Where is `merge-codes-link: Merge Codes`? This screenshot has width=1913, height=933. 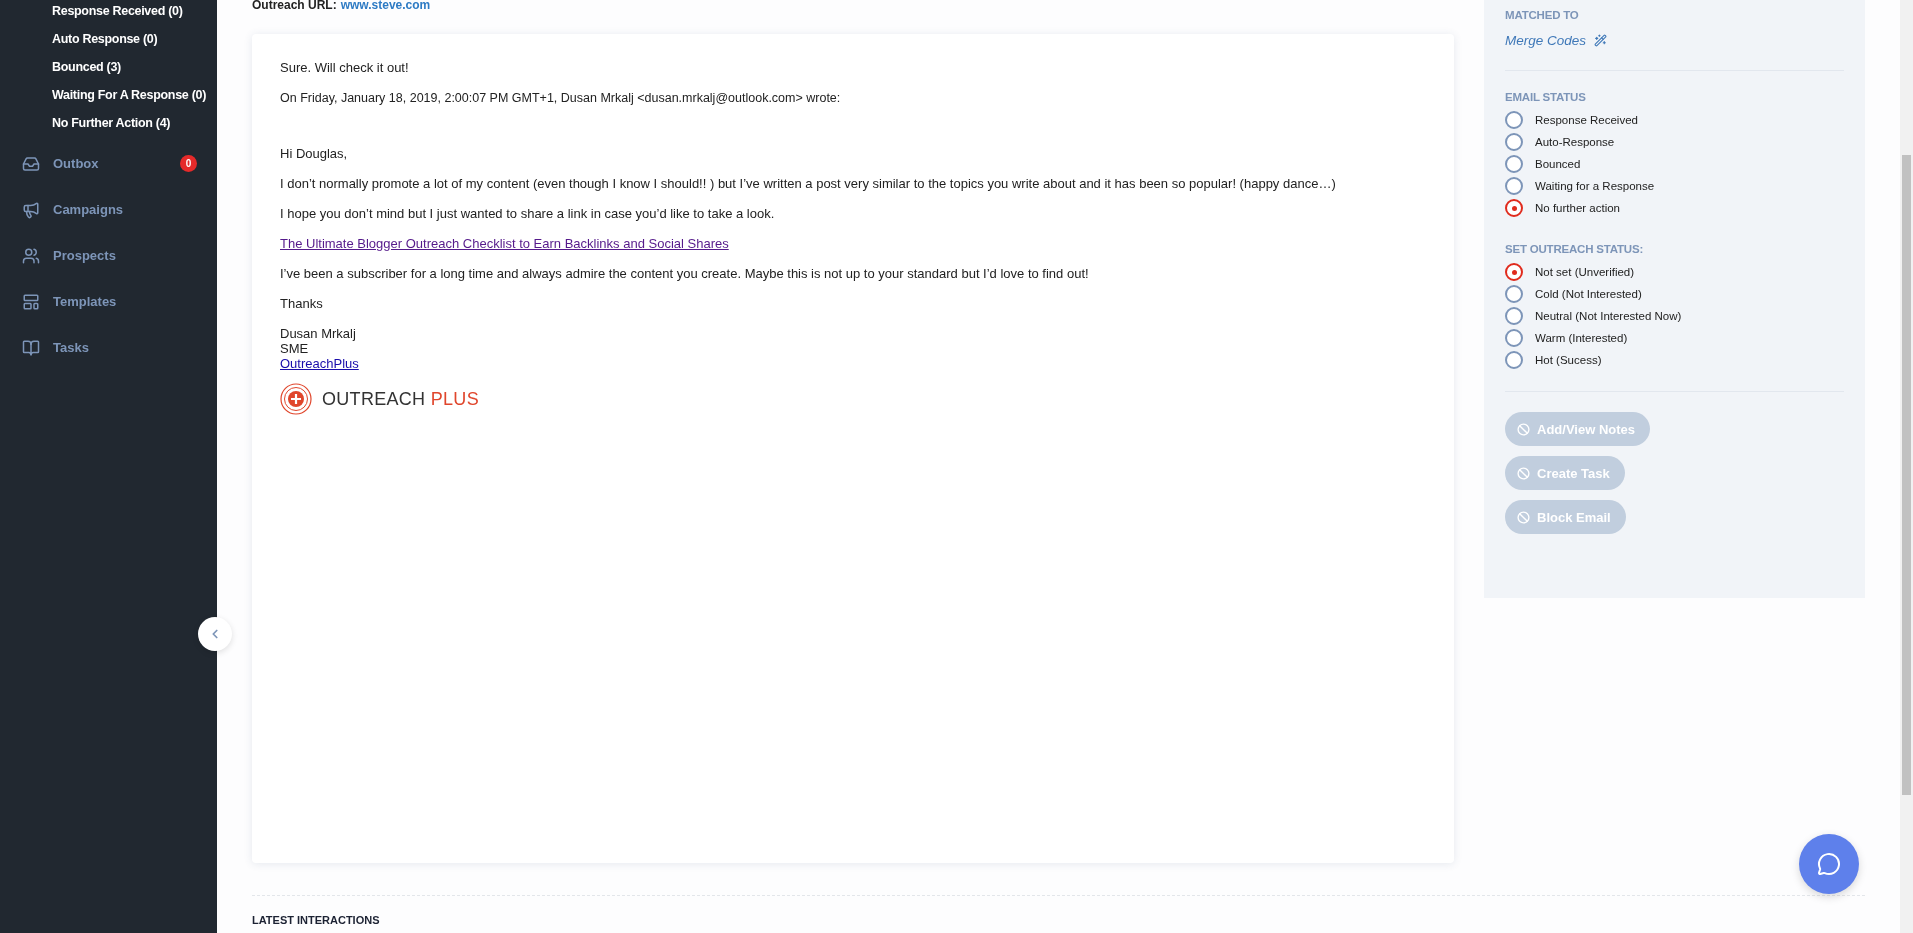 merge-codes-link: Merge Codes is located at coordinates (1556, 40).